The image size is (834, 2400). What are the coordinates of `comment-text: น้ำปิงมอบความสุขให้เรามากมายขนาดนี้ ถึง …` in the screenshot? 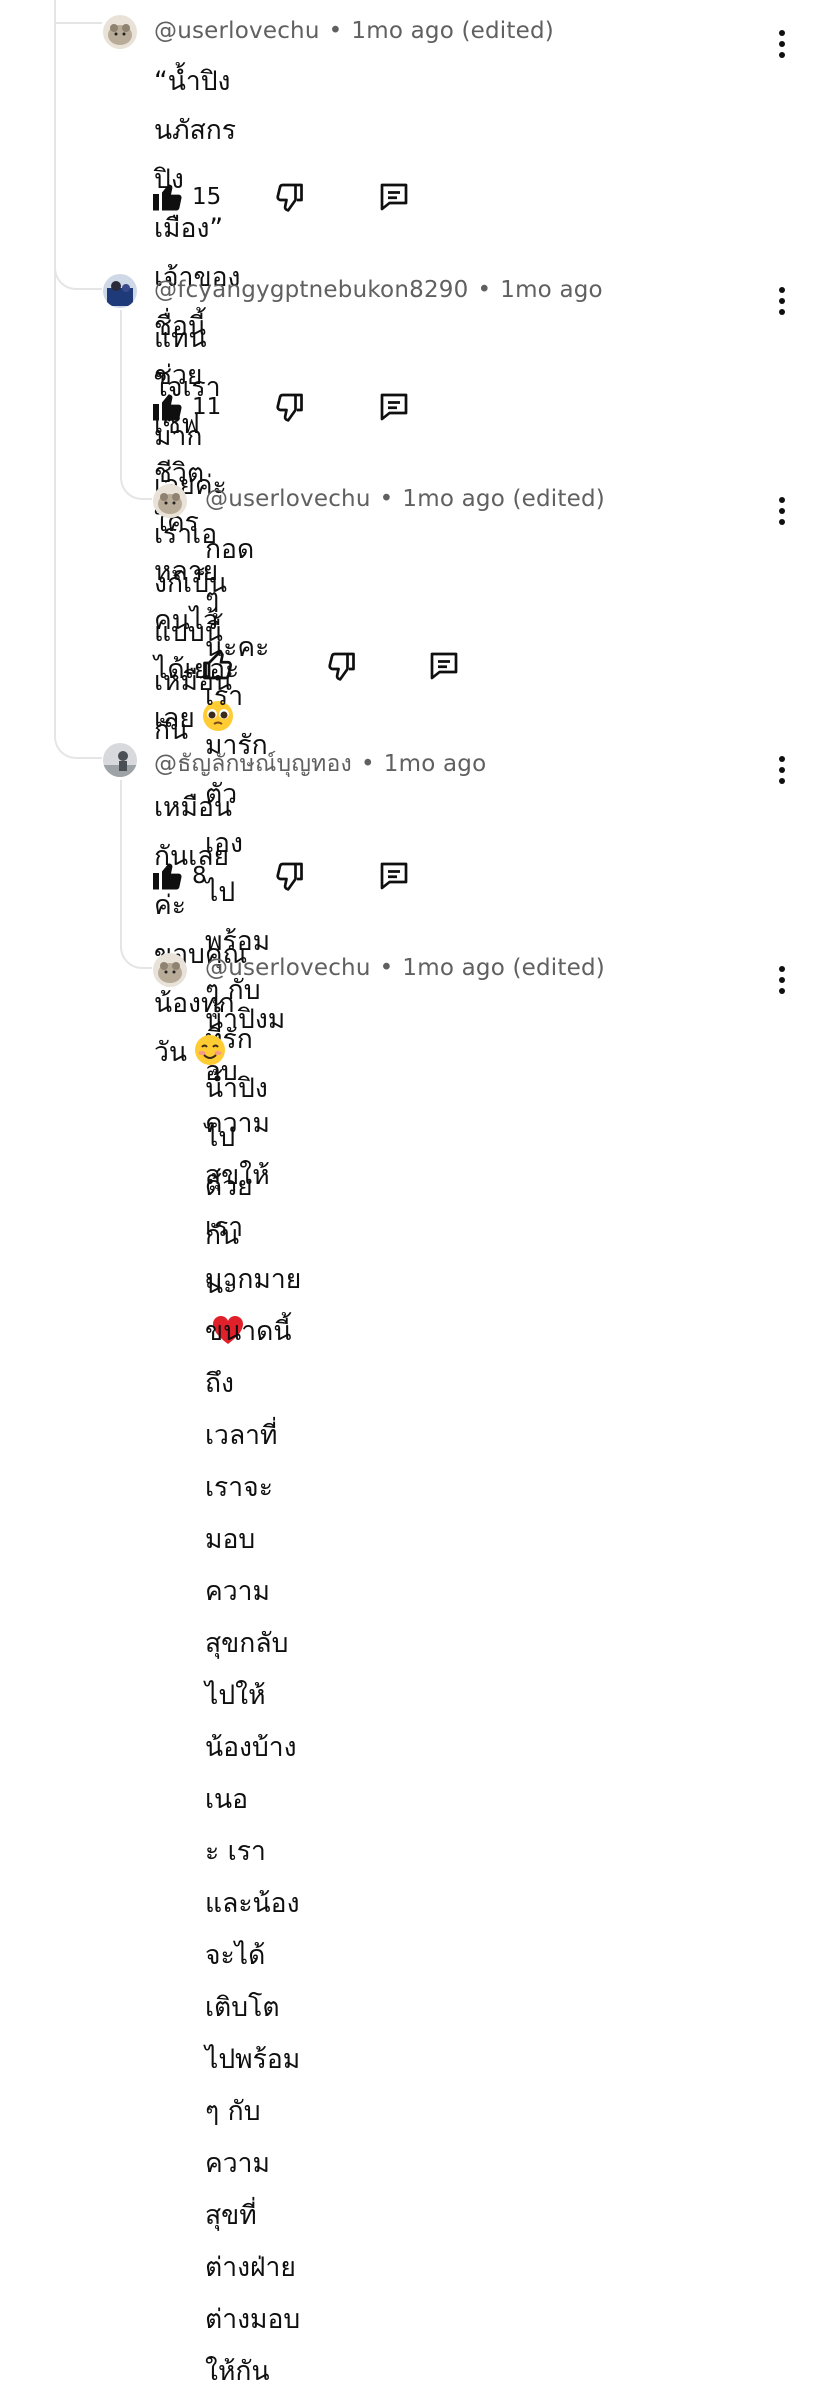 It's located at (253, 1697).